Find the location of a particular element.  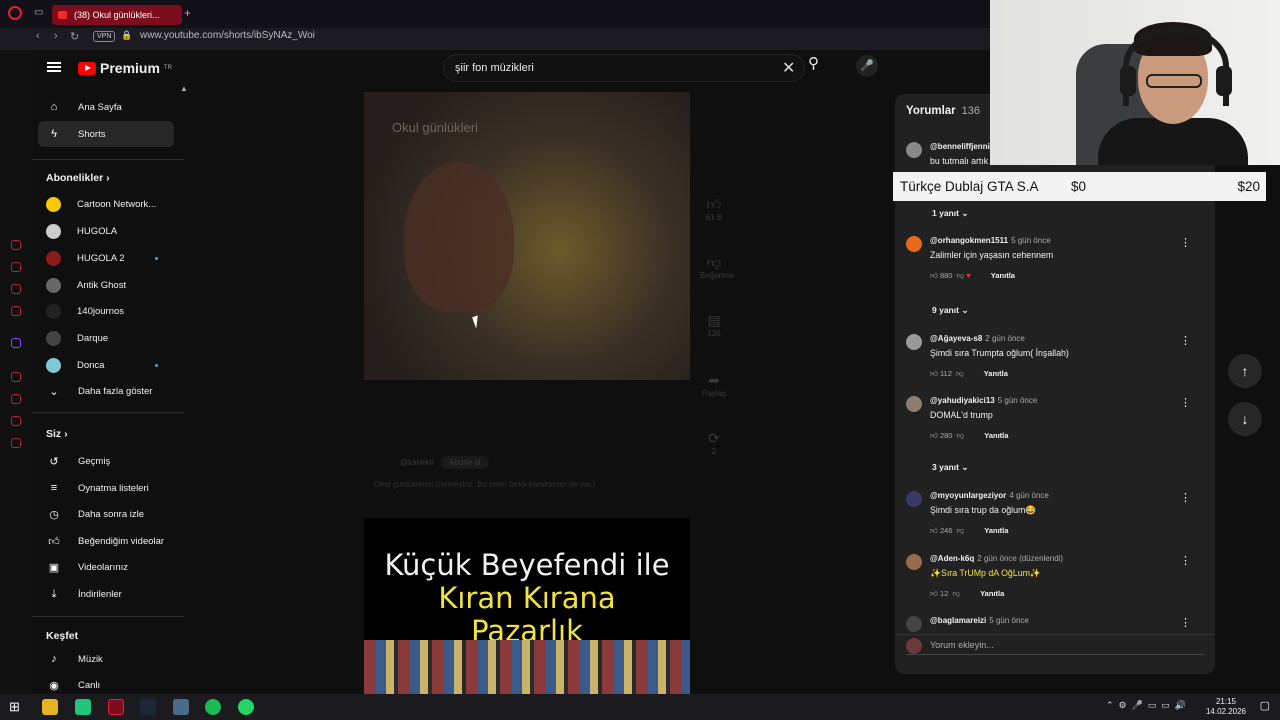

sidebar-sub-antik-ghost: Antik Ghost is located at coordinates (106, 285).